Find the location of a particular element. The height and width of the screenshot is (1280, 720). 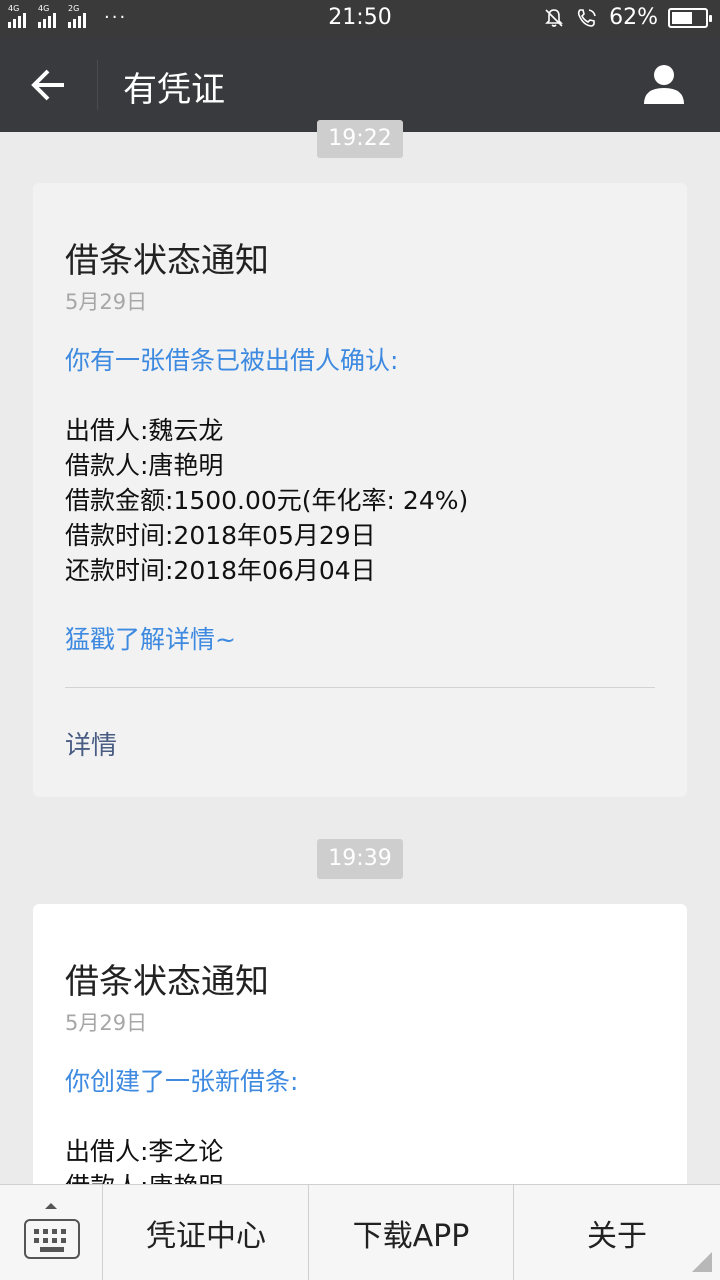

keyboard-toggle-button is located at coordinates (51, 1232).